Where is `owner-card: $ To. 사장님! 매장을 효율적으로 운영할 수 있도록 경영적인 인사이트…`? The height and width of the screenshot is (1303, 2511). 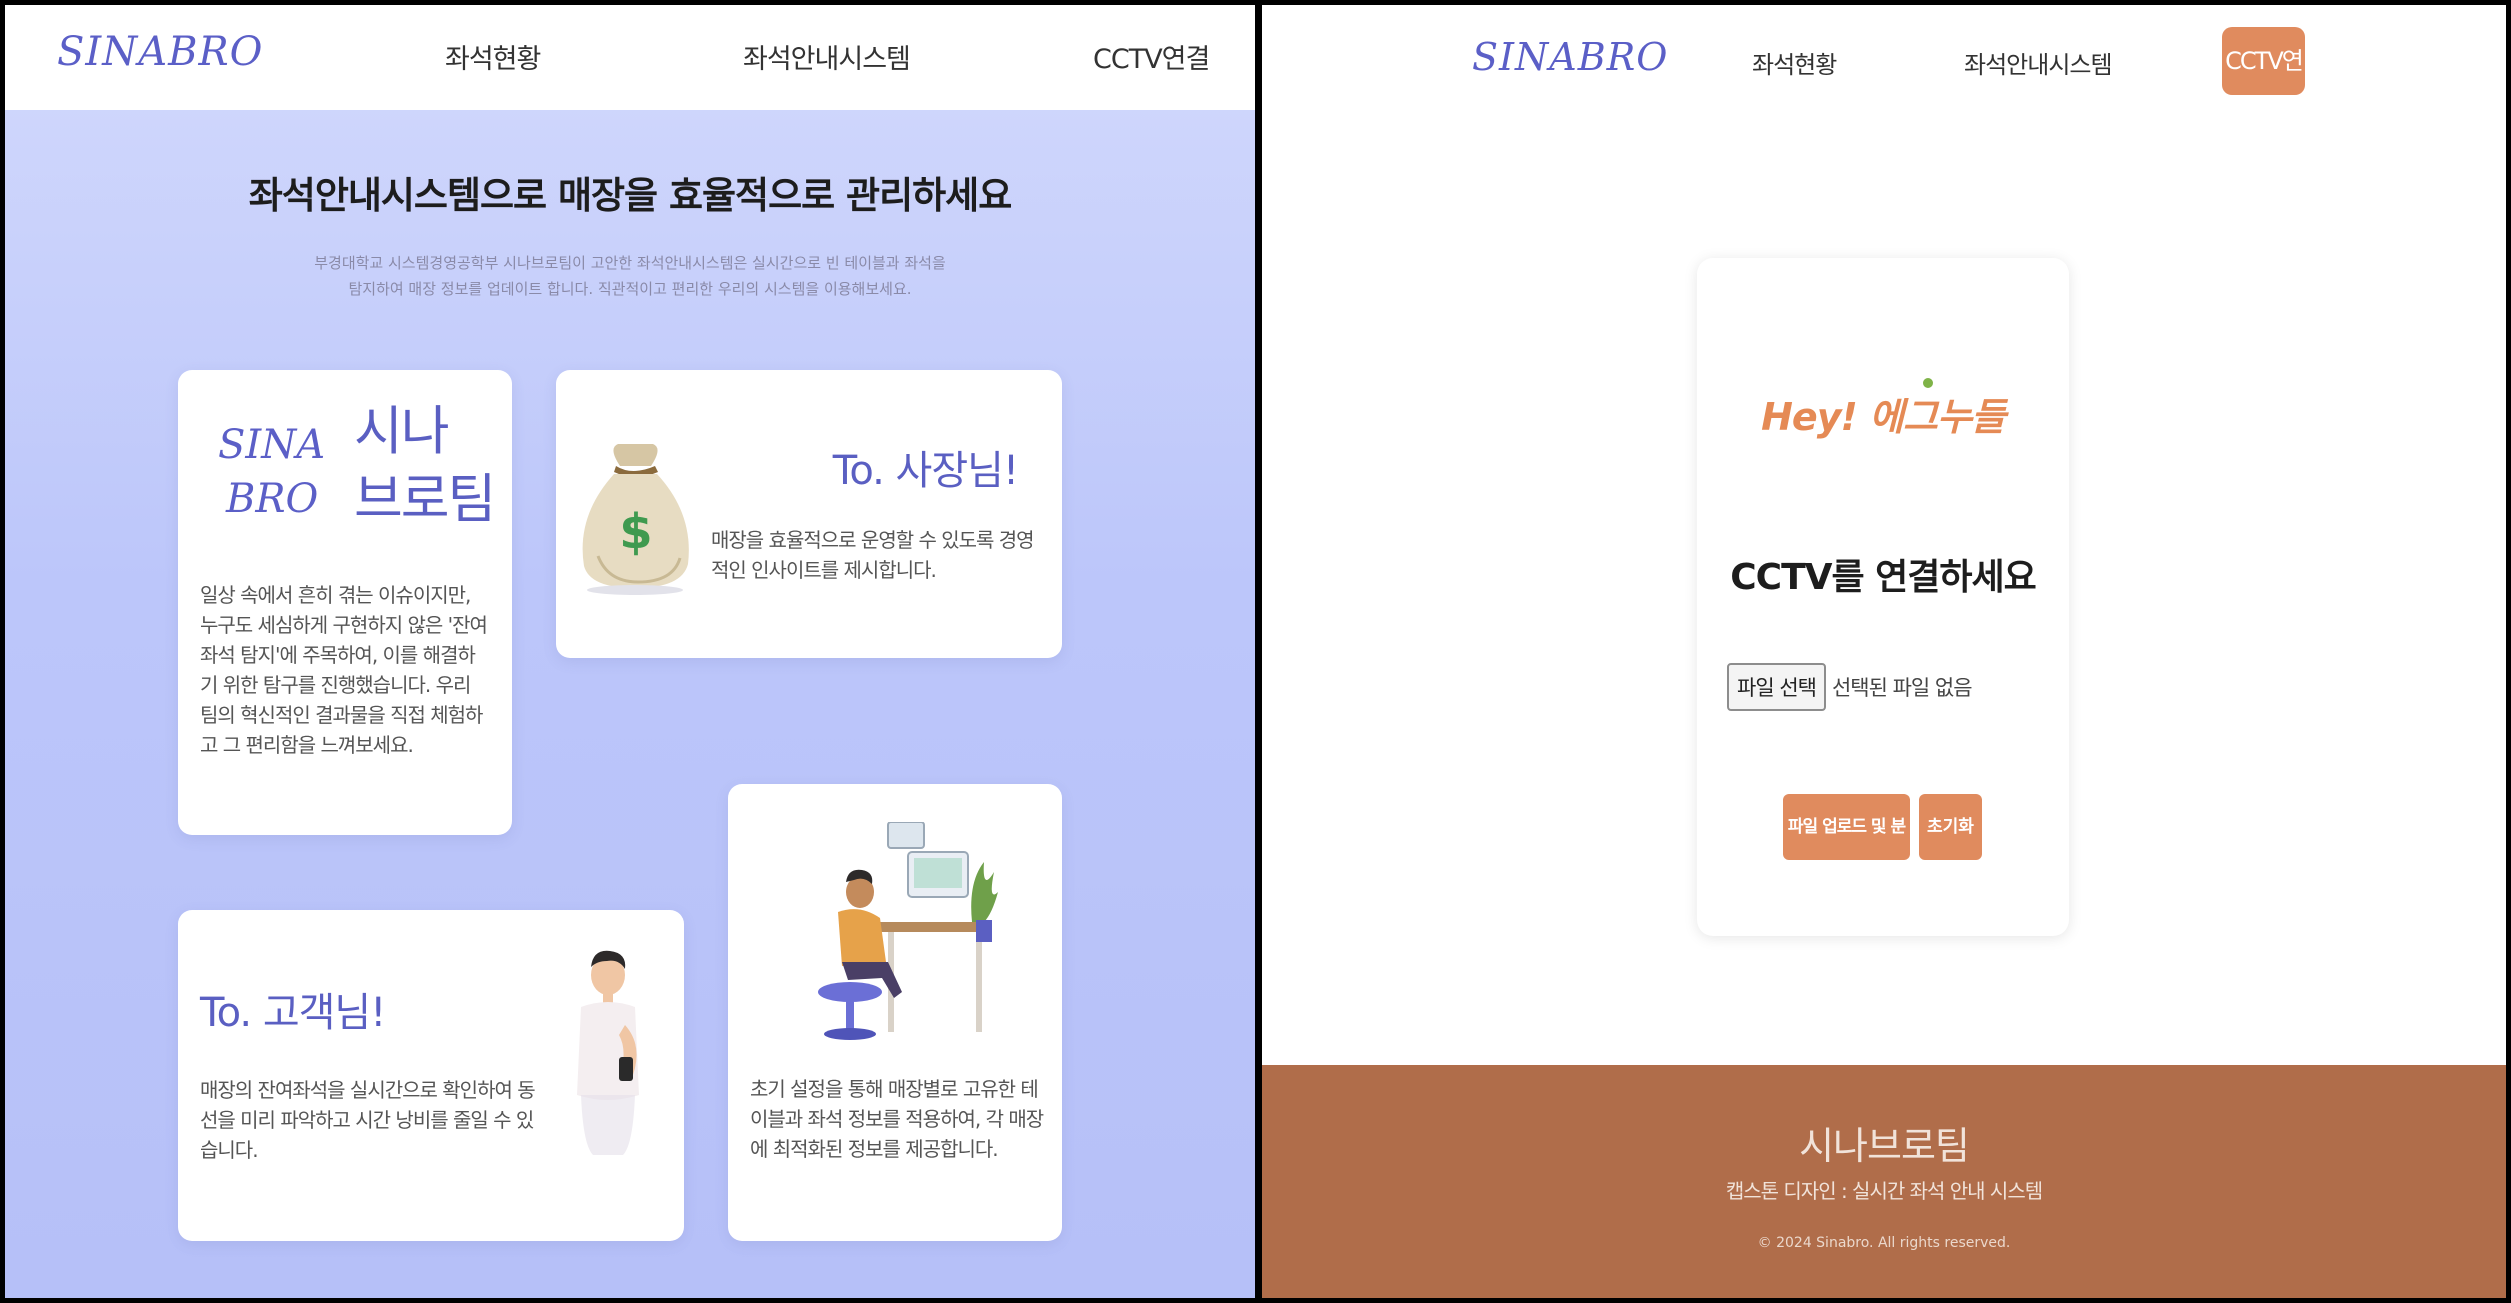 owner-card: $ To. 사장님! 매장을 효율적으로 운영할 수 있도록 경영적인 인사이트… is located at coordinates (809, 514).